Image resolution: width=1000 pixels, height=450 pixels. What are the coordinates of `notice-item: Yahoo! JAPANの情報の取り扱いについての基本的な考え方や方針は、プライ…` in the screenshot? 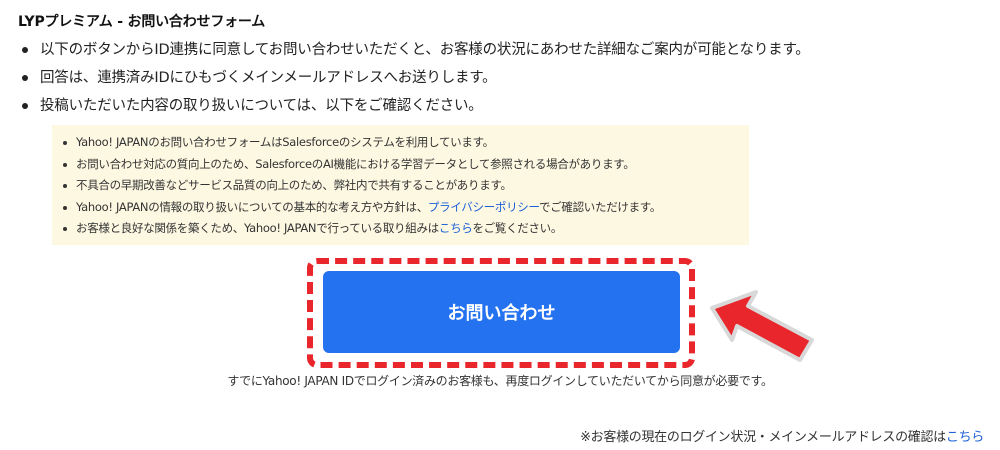 It's located at (404, 208).